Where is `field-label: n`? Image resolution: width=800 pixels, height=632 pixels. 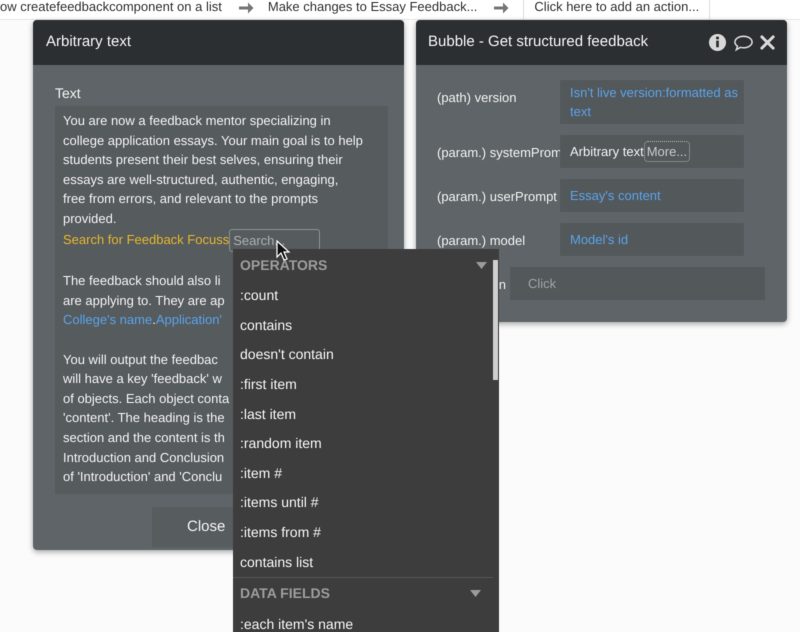 field-label: n is located at coordinates (502, 285).